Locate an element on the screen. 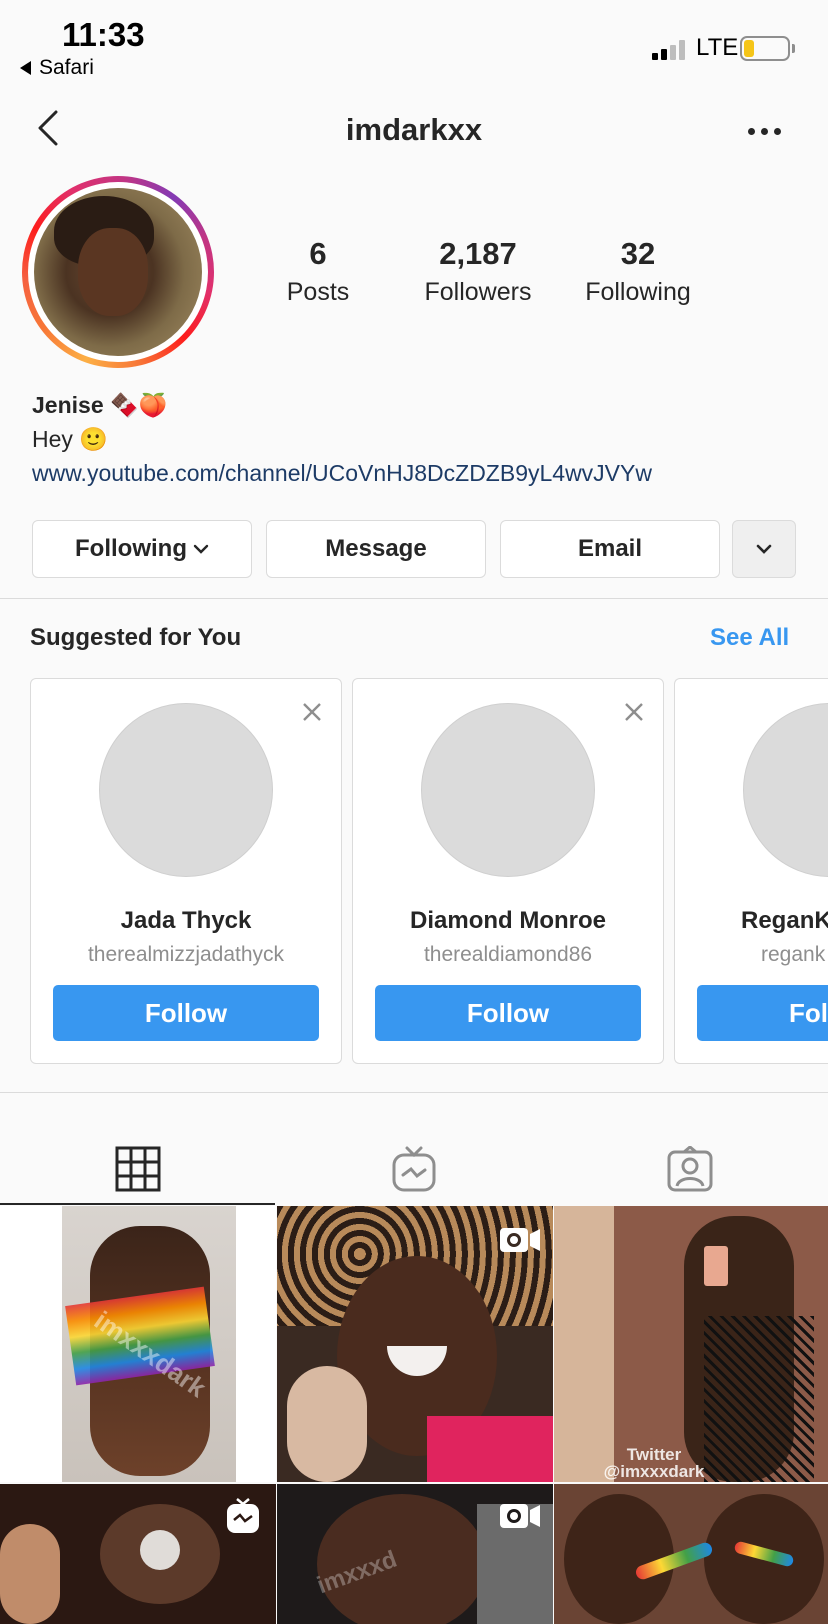 Image resolution: width=828 pixels, height=1624 pixels. grid-icon is located at coordinates (138, 1169).